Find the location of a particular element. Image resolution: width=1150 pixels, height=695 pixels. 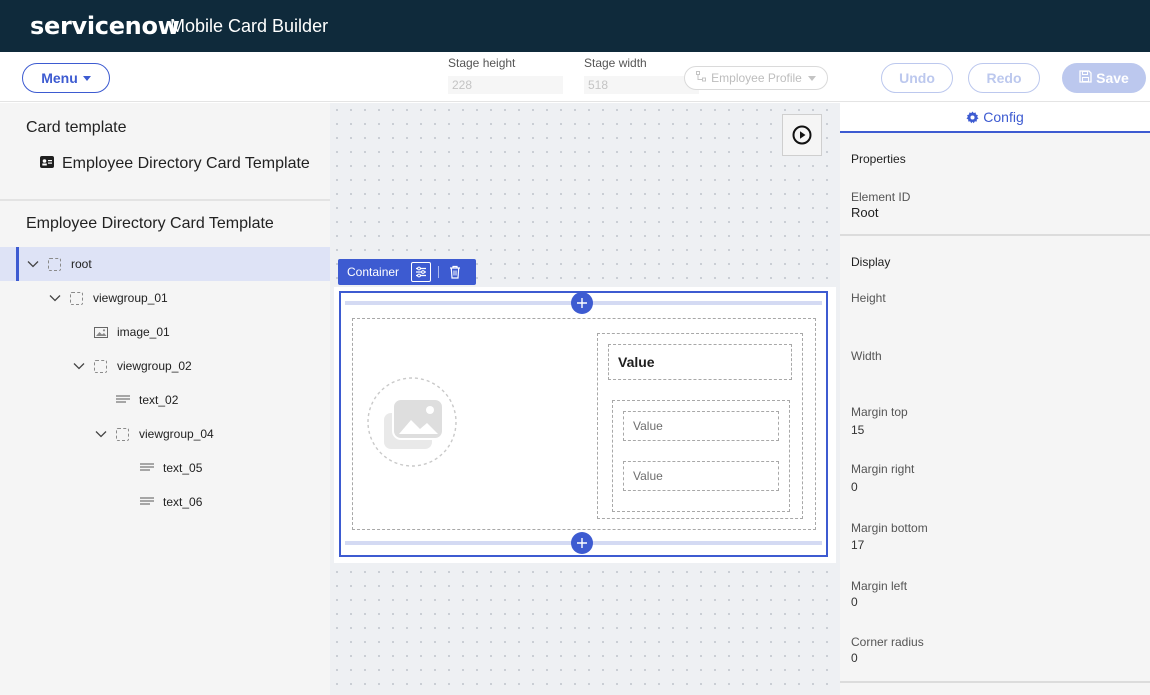

corner-radius-value: 0 is located at coordinates (854, 658).